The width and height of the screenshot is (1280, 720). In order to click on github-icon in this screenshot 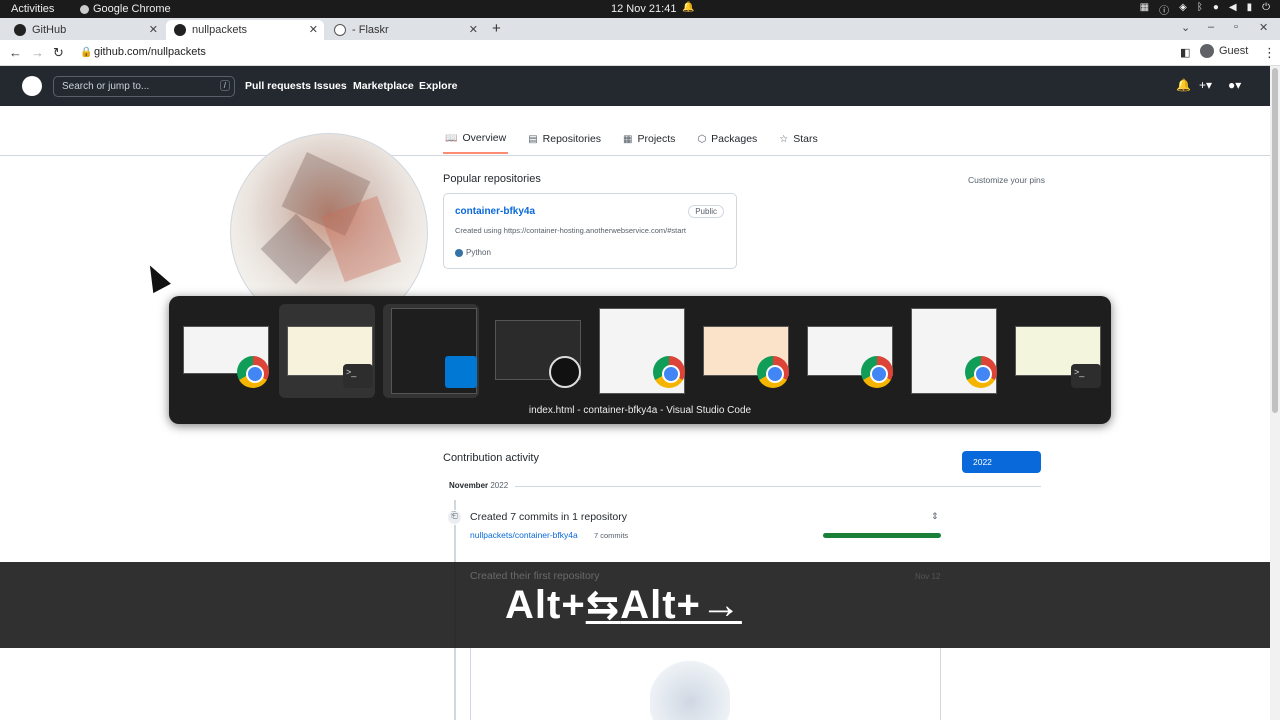, I will do `click(20, 30)`.